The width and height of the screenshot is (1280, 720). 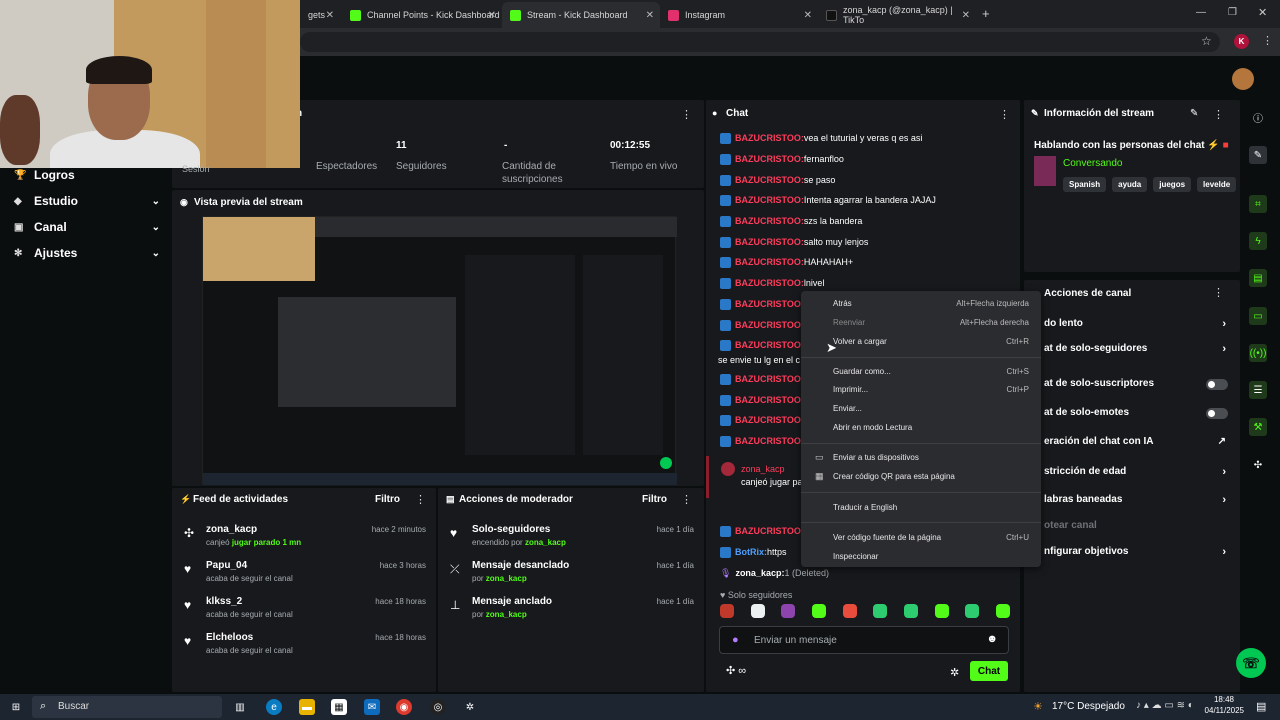 What do you see at coordinates (880, 611) in the screenshot?
I see `globe-emote-icon` at bounding box center [880, 611].